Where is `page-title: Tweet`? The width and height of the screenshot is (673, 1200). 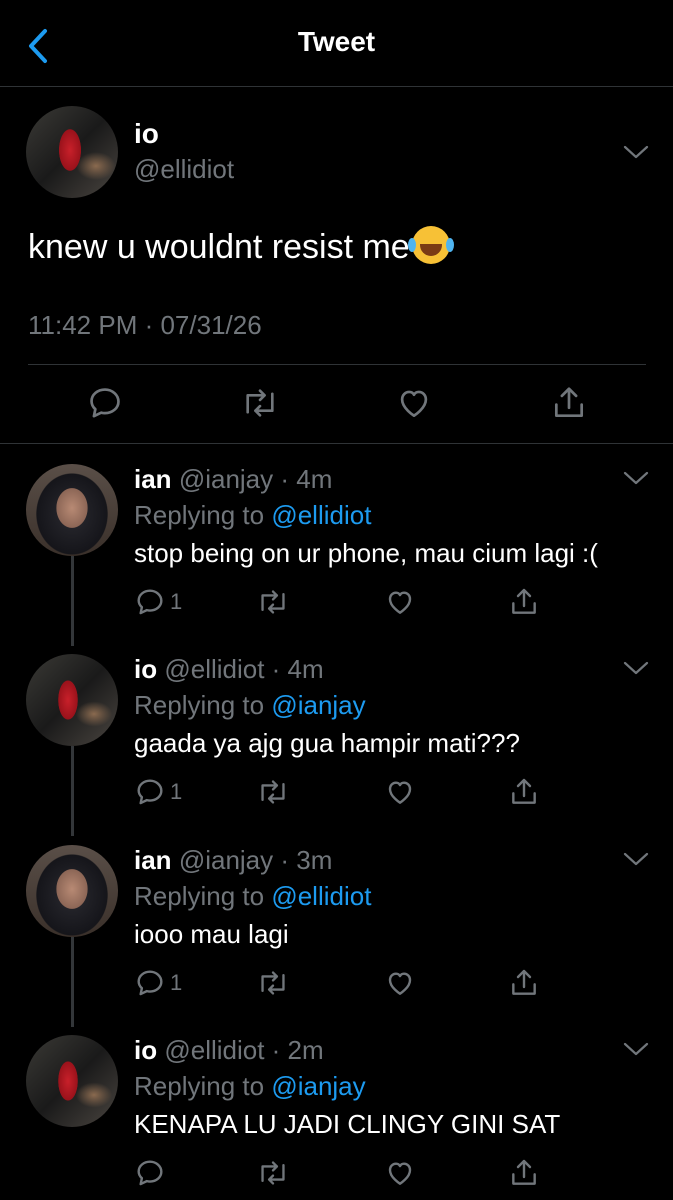 page-title: Tweet is located at coordinates (336, 41).